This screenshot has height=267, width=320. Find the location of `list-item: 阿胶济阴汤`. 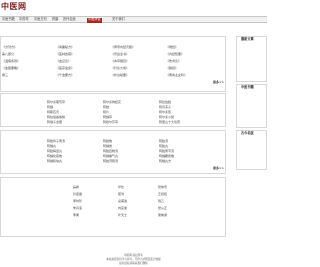

list-item: 阿胶济阴汤 is located at coordinates (110, 161).